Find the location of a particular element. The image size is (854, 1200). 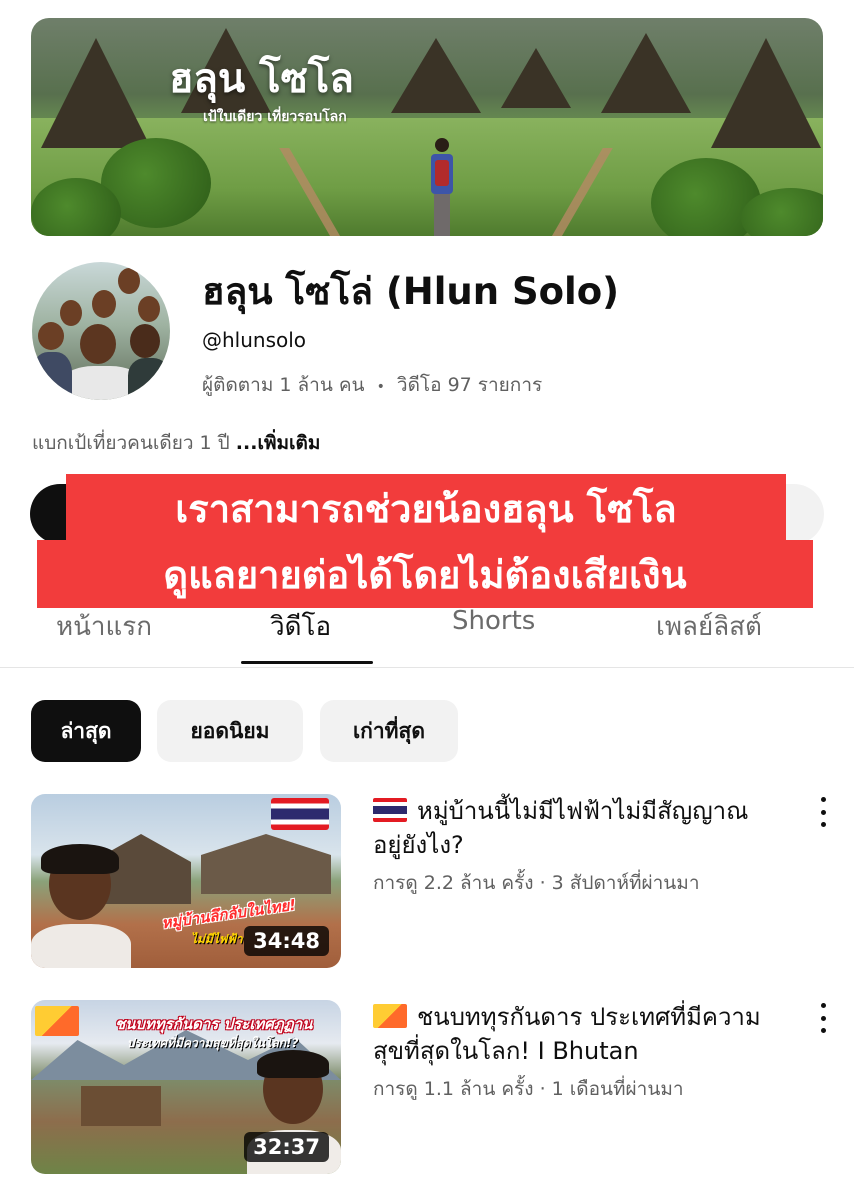

subscriber-count: ผู้ติดตาม 1 ล้าน คน is located at coordinates (283, 385).